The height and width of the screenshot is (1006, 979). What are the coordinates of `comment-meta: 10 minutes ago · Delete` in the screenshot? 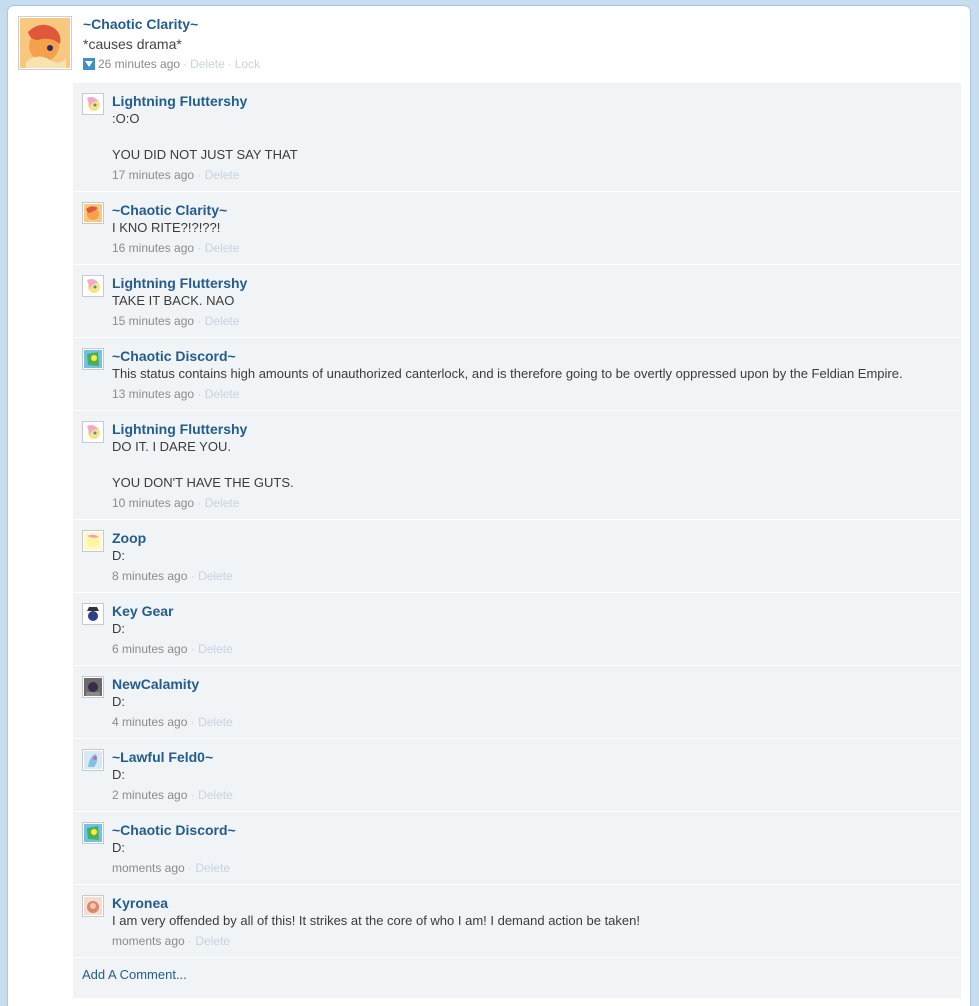 It's located at (536, 503).